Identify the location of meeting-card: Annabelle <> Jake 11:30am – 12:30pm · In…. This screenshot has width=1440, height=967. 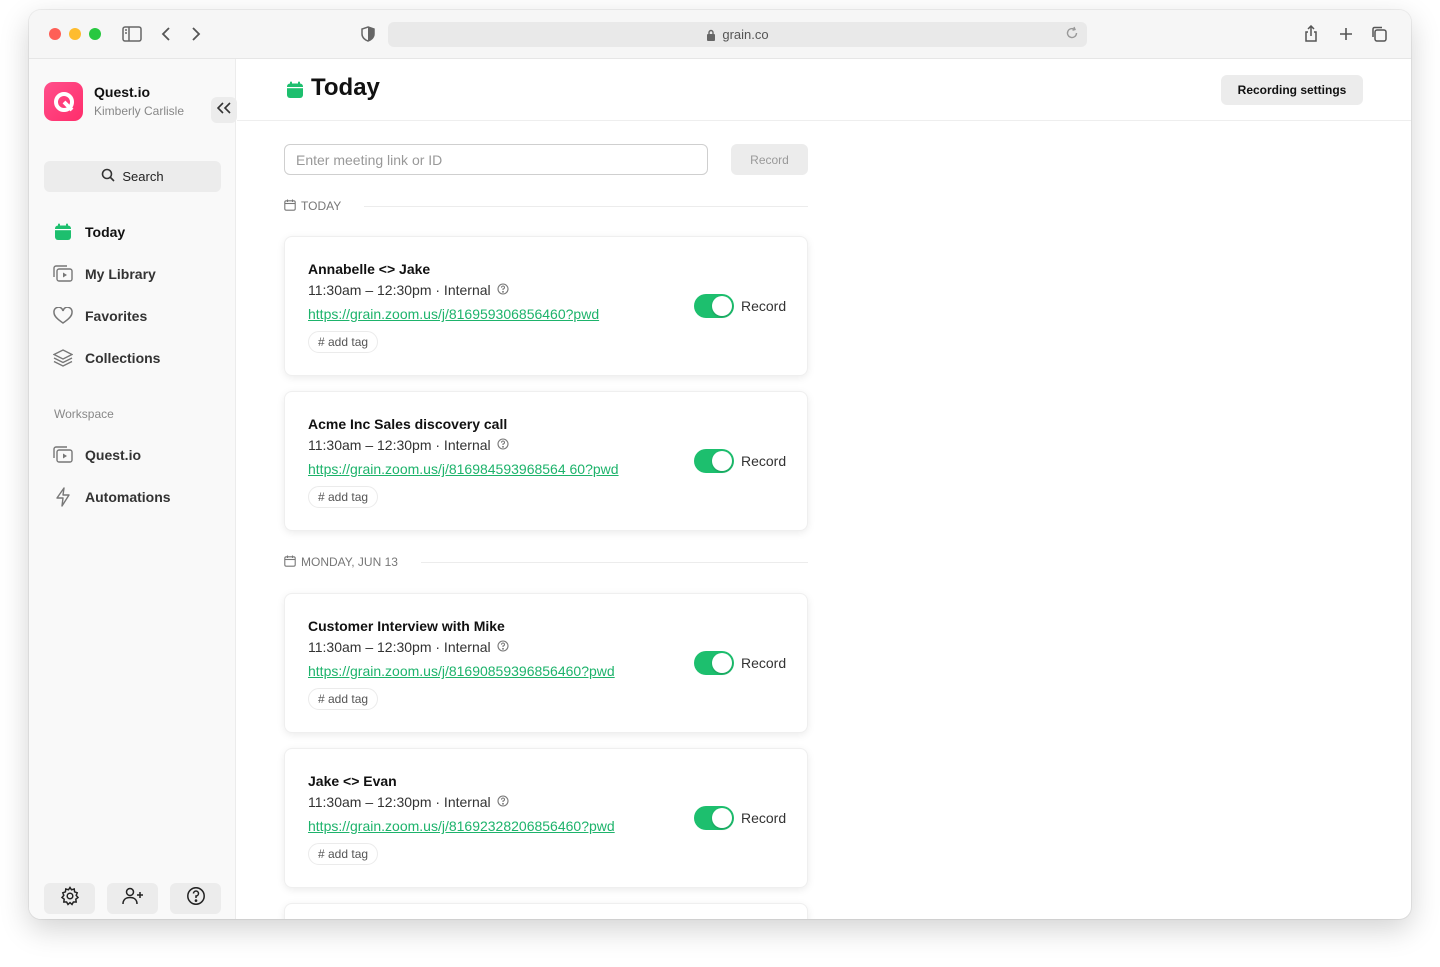
(546, 306).